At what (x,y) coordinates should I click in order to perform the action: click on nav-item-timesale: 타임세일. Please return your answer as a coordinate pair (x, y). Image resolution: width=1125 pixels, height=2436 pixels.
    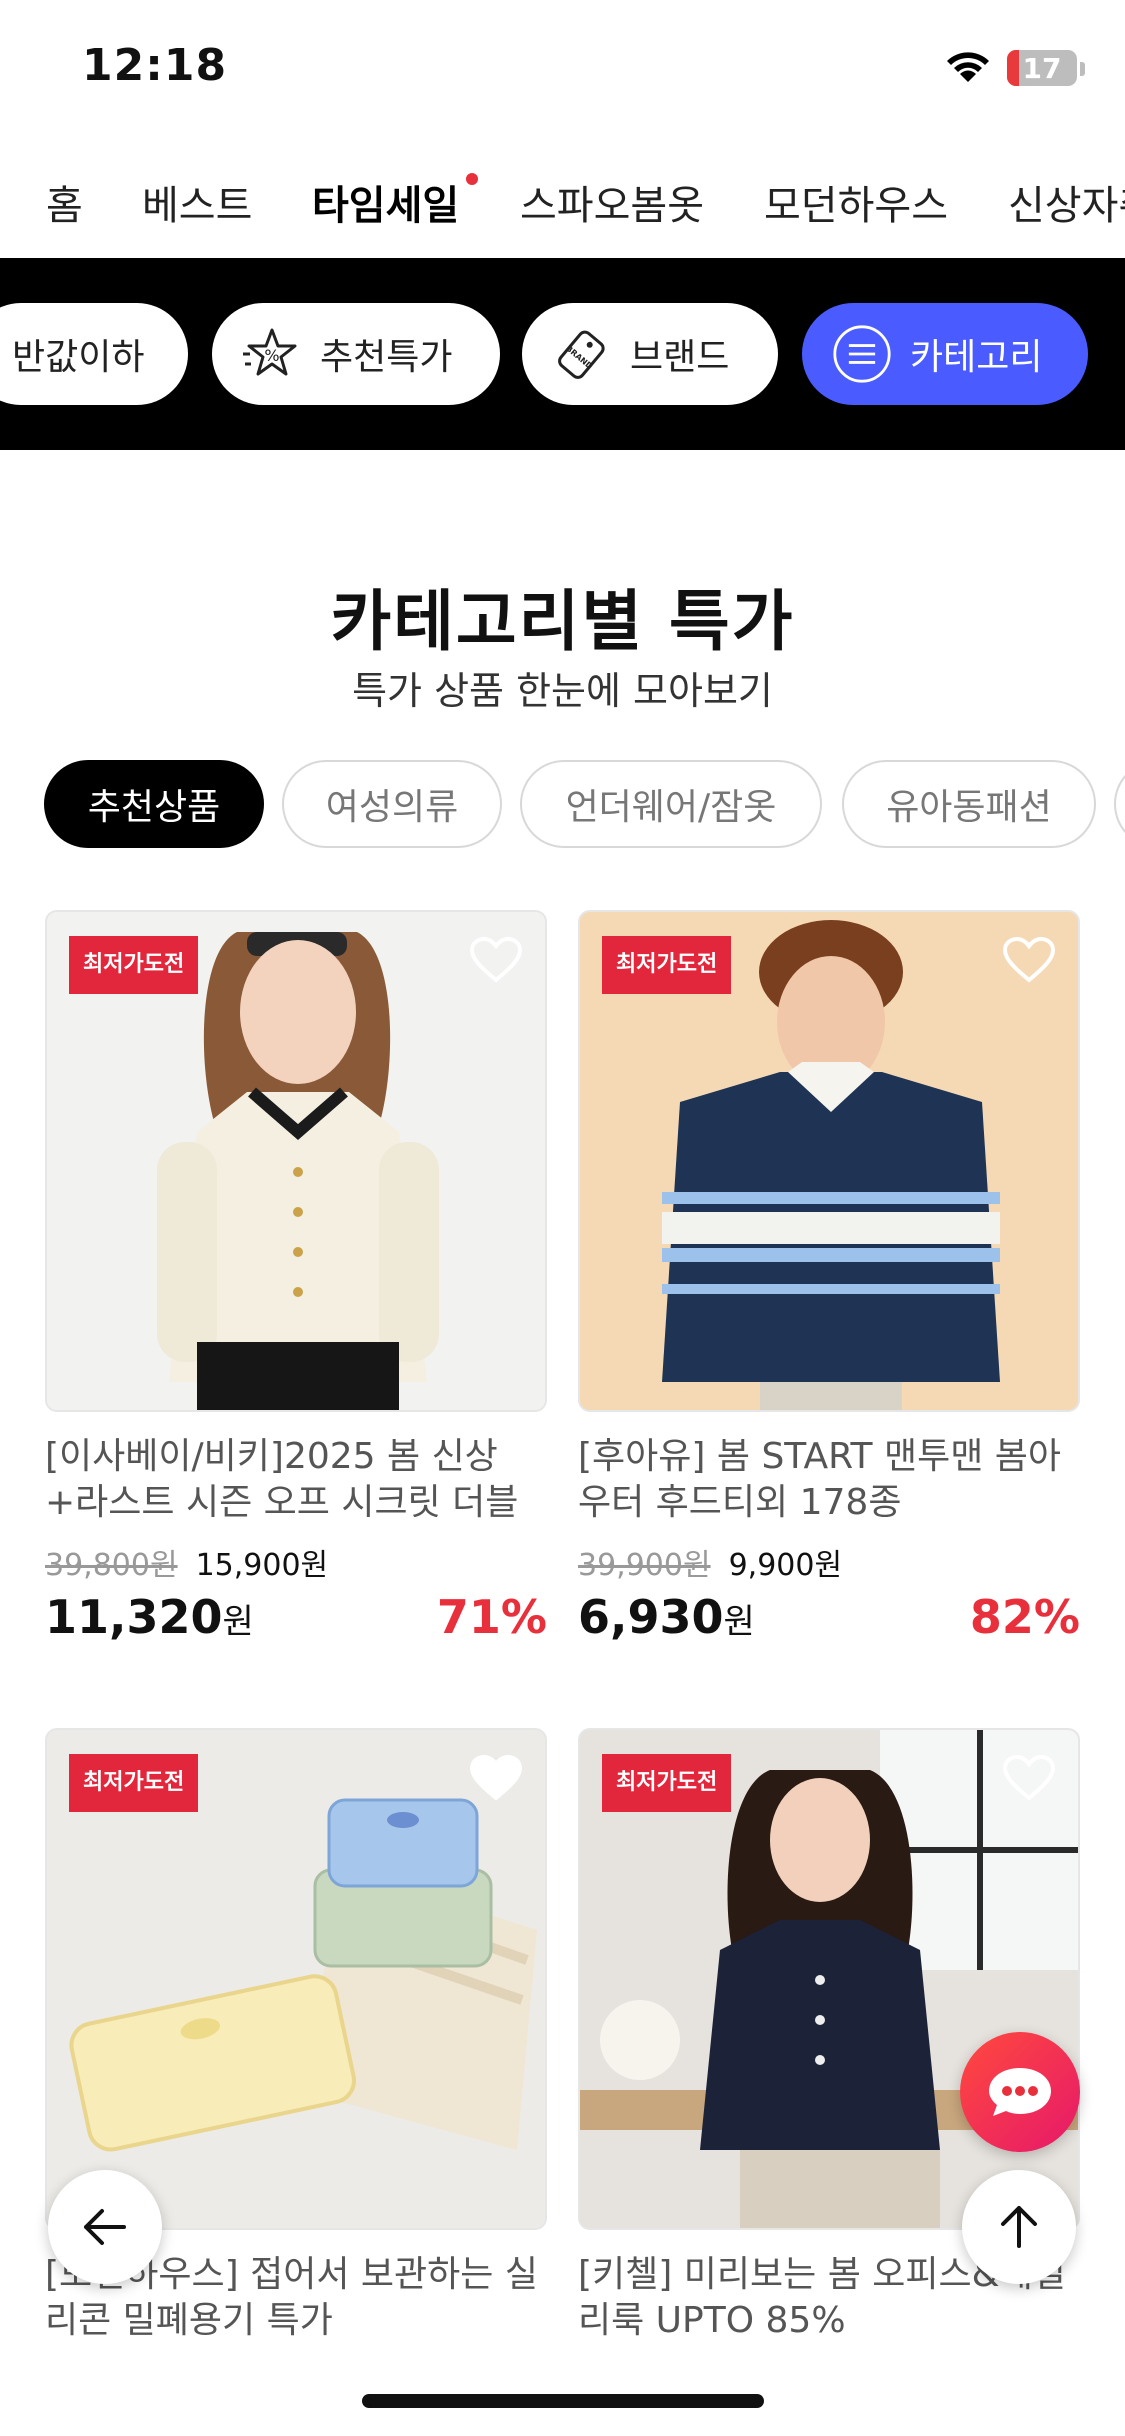
    Looking at the image, I should click on (385, 202).